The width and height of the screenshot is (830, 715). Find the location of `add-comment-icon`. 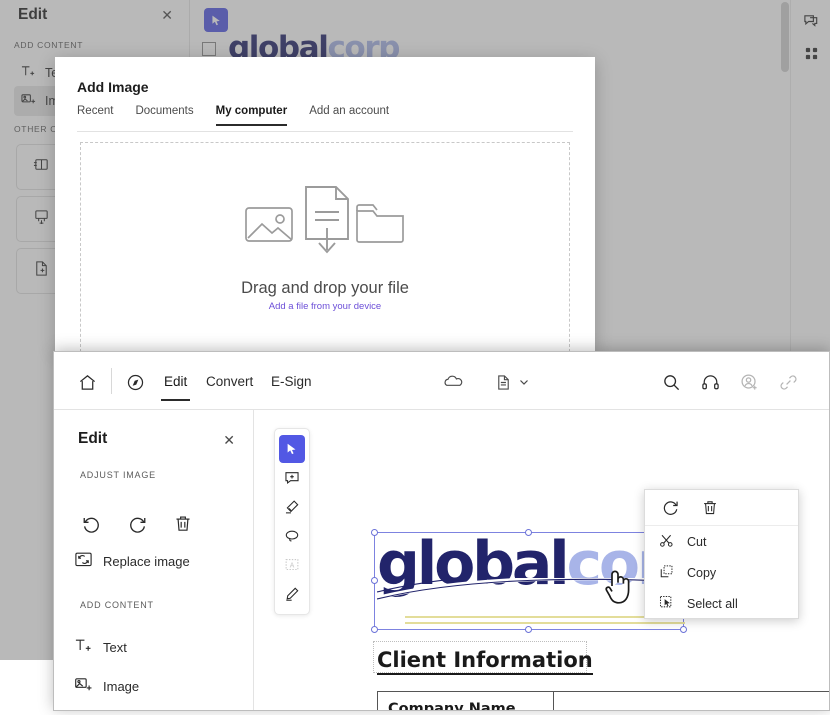

add-comment-icon is located at coordinates (292, 478).